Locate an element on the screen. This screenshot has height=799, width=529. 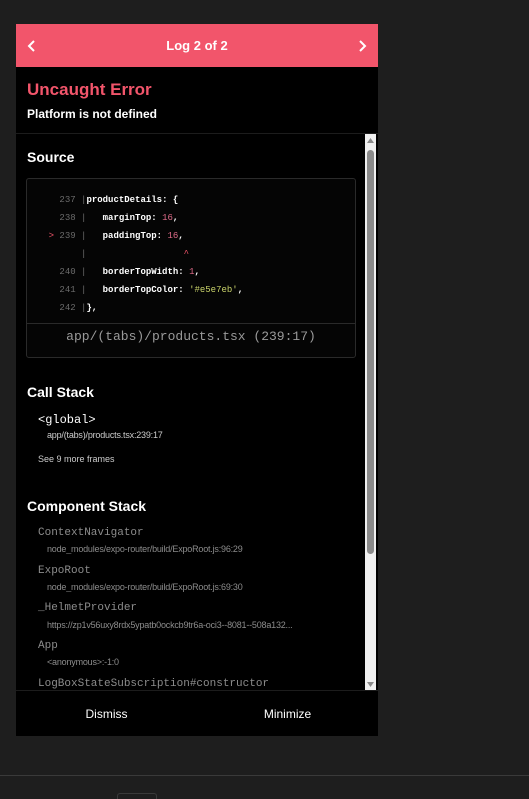
scrollbar-thumb is located at coordinates (370, 352).